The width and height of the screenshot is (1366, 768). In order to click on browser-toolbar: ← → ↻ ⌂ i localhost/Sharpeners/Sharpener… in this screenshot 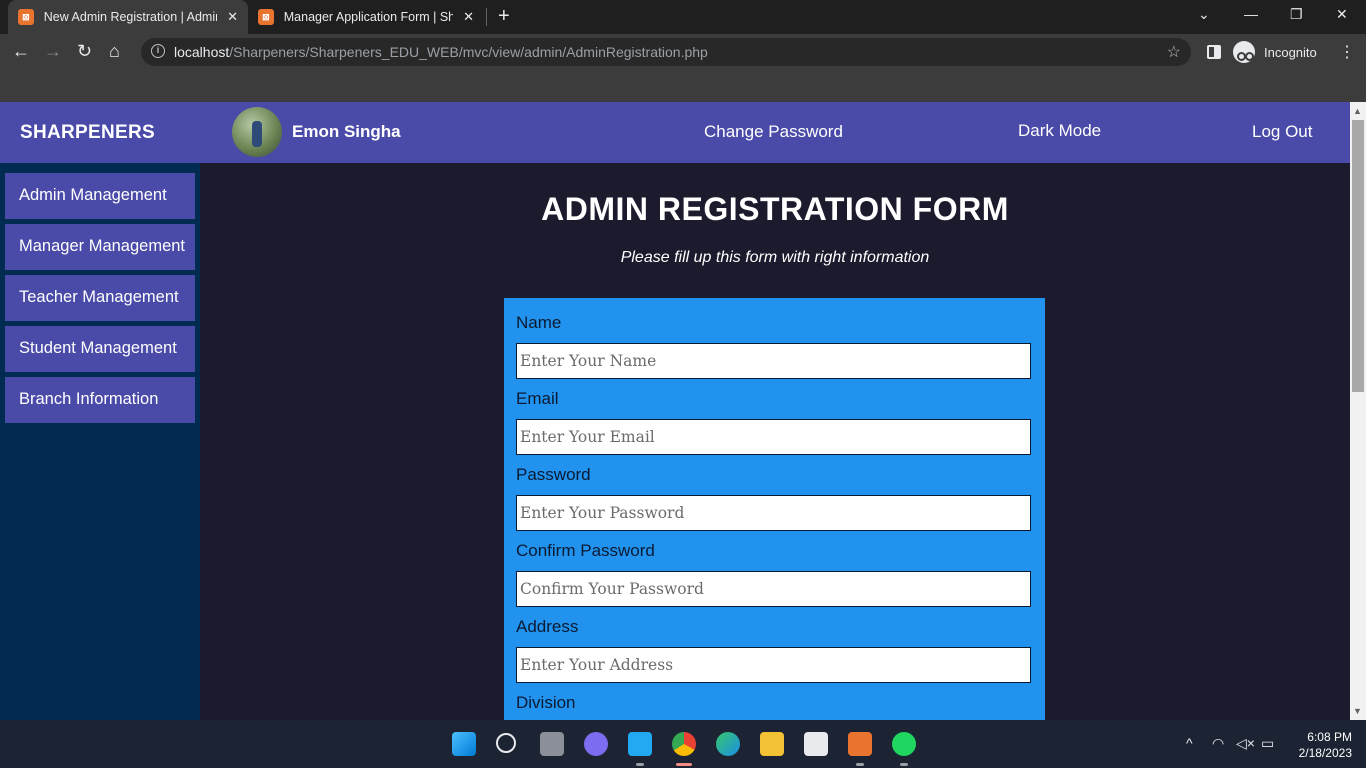, I will do `click(683, 52)`.